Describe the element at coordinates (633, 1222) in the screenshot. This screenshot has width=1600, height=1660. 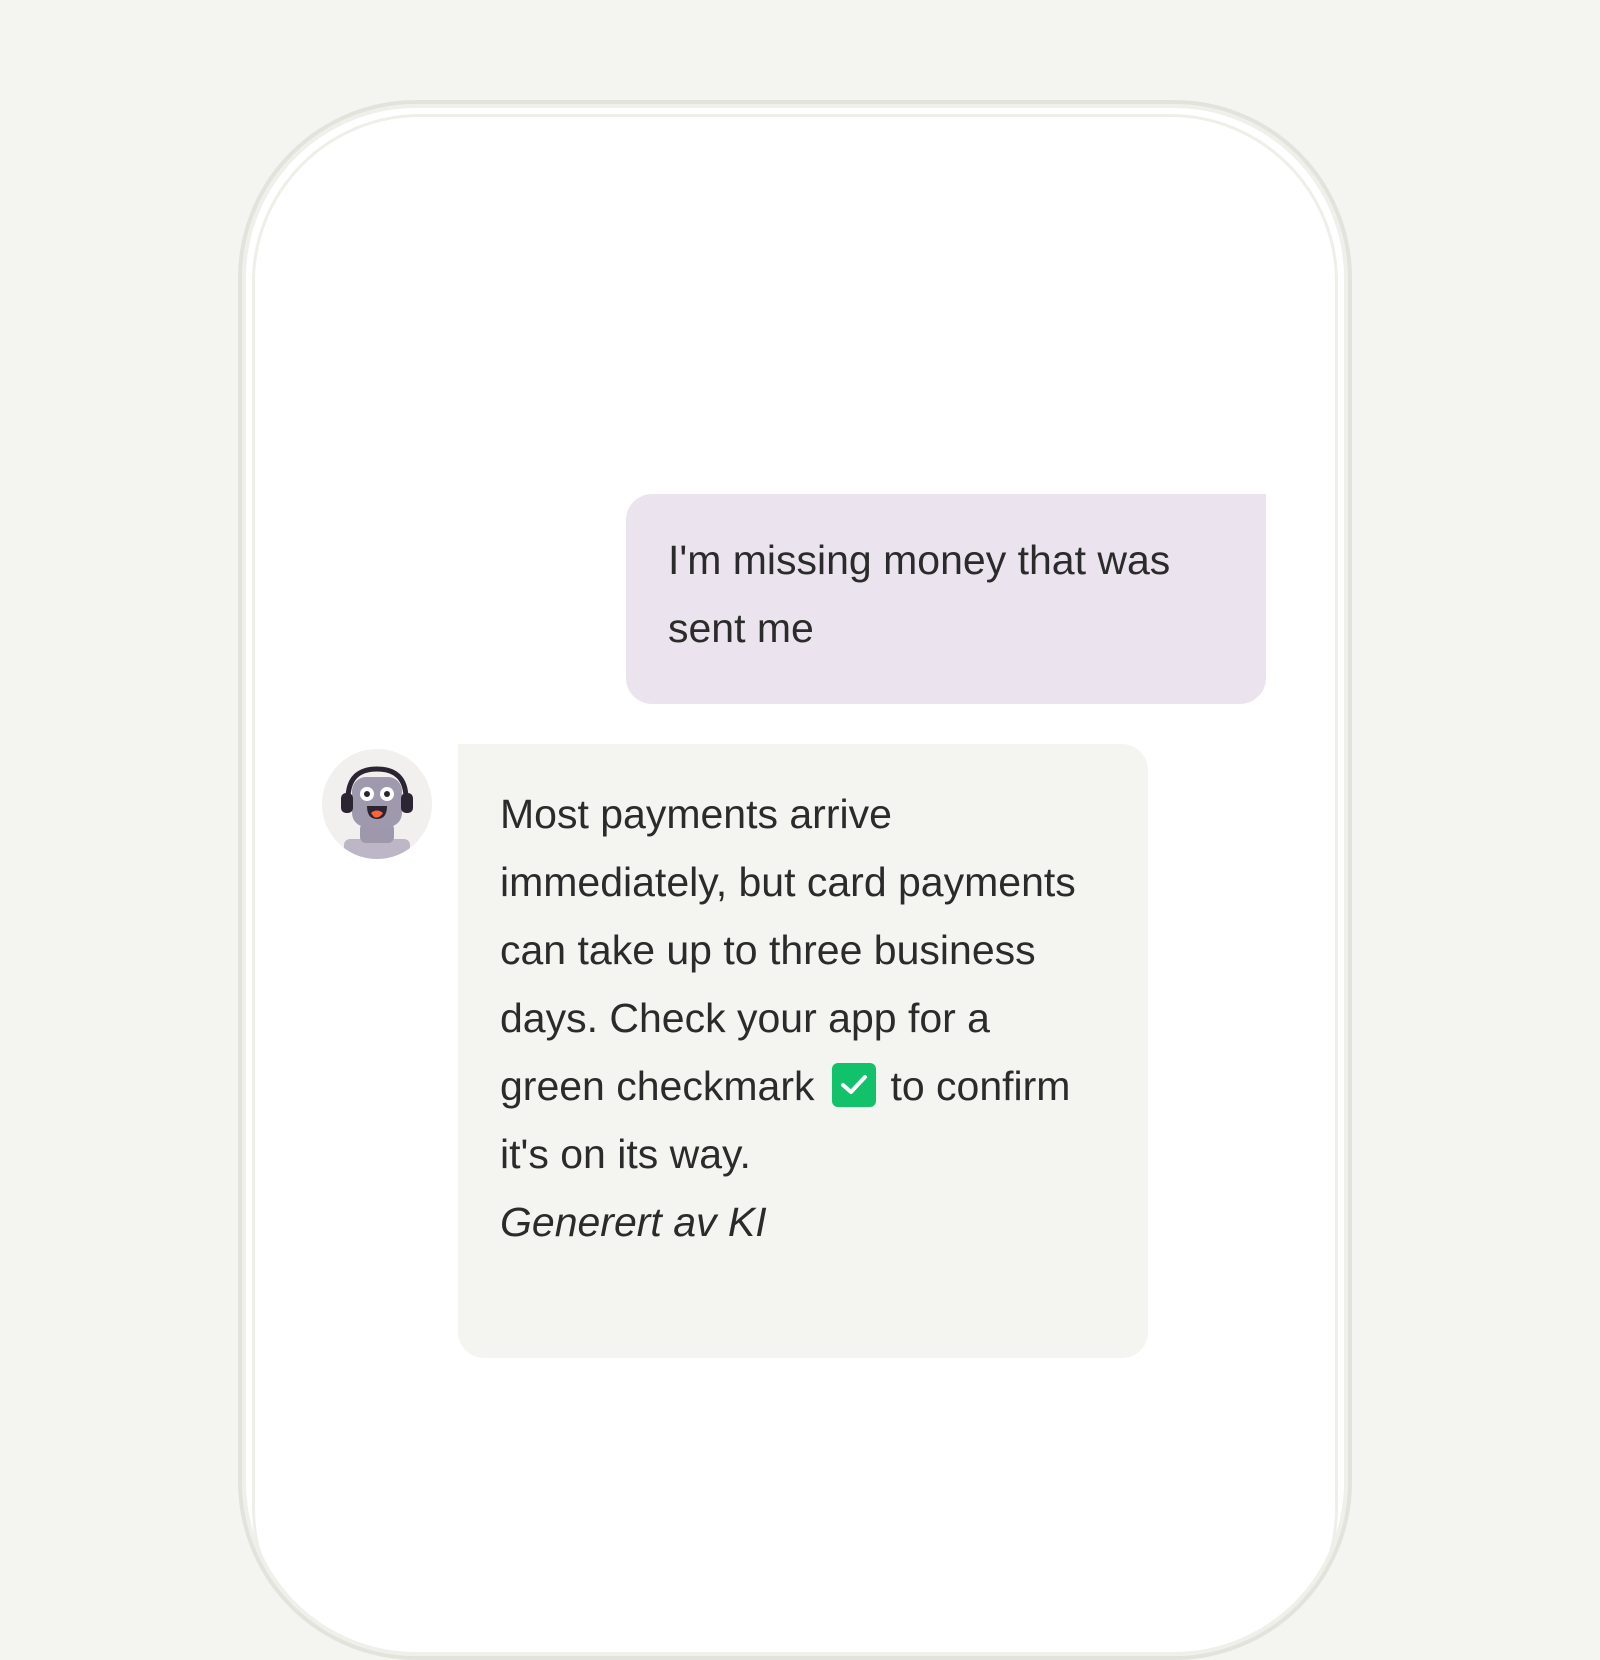
I see `ai-generated-label: Generert av KI` at that location.